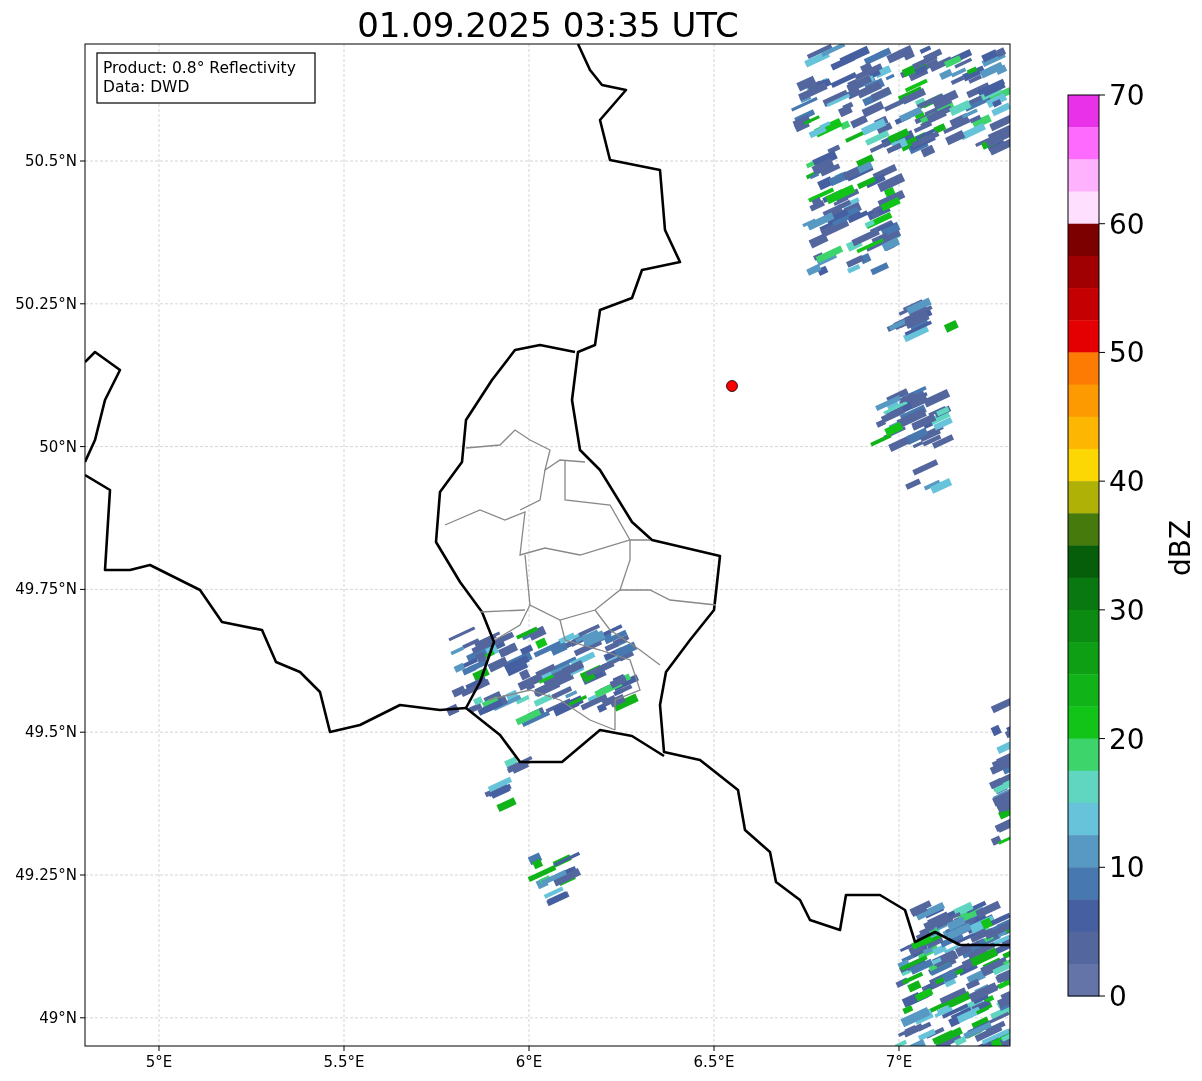 The width and height of the screenshot is (1202, 1081). I want to click on latitude-tick-label: 49.75°N, so click(46, 589).